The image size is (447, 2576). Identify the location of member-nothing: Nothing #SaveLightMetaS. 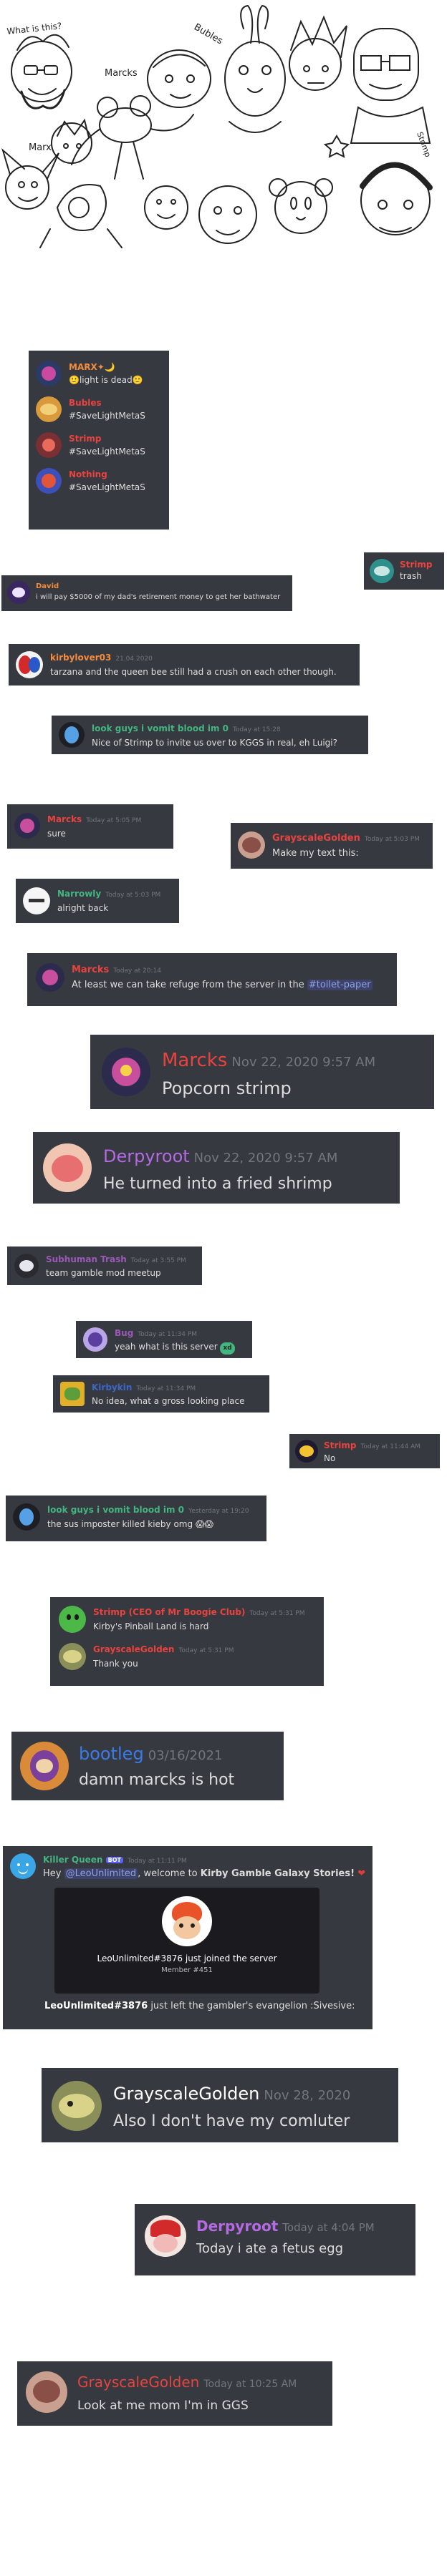
(102, 481).